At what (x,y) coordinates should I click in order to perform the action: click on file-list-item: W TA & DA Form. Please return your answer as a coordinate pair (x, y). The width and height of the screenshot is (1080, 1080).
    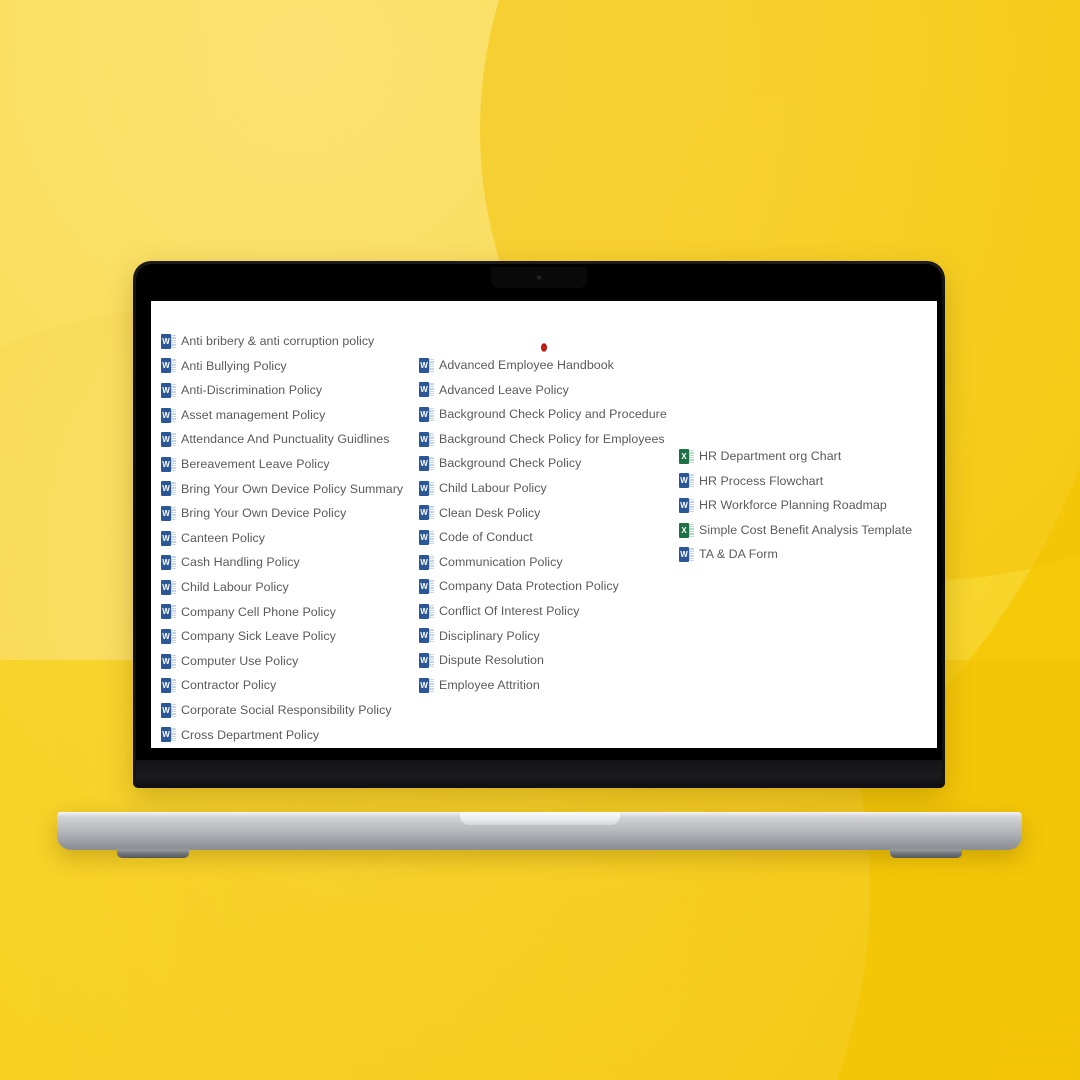
    Looking at the image, I should click on (803, 554).